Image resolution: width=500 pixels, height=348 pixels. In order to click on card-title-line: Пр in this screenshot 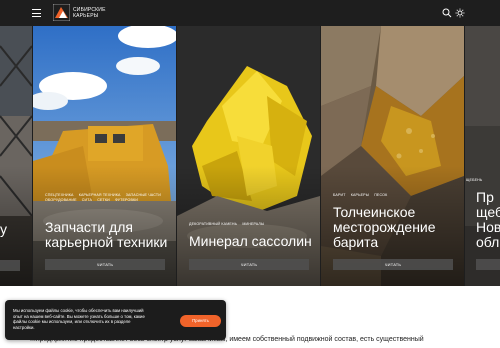, I will do `click(485, 197)`.